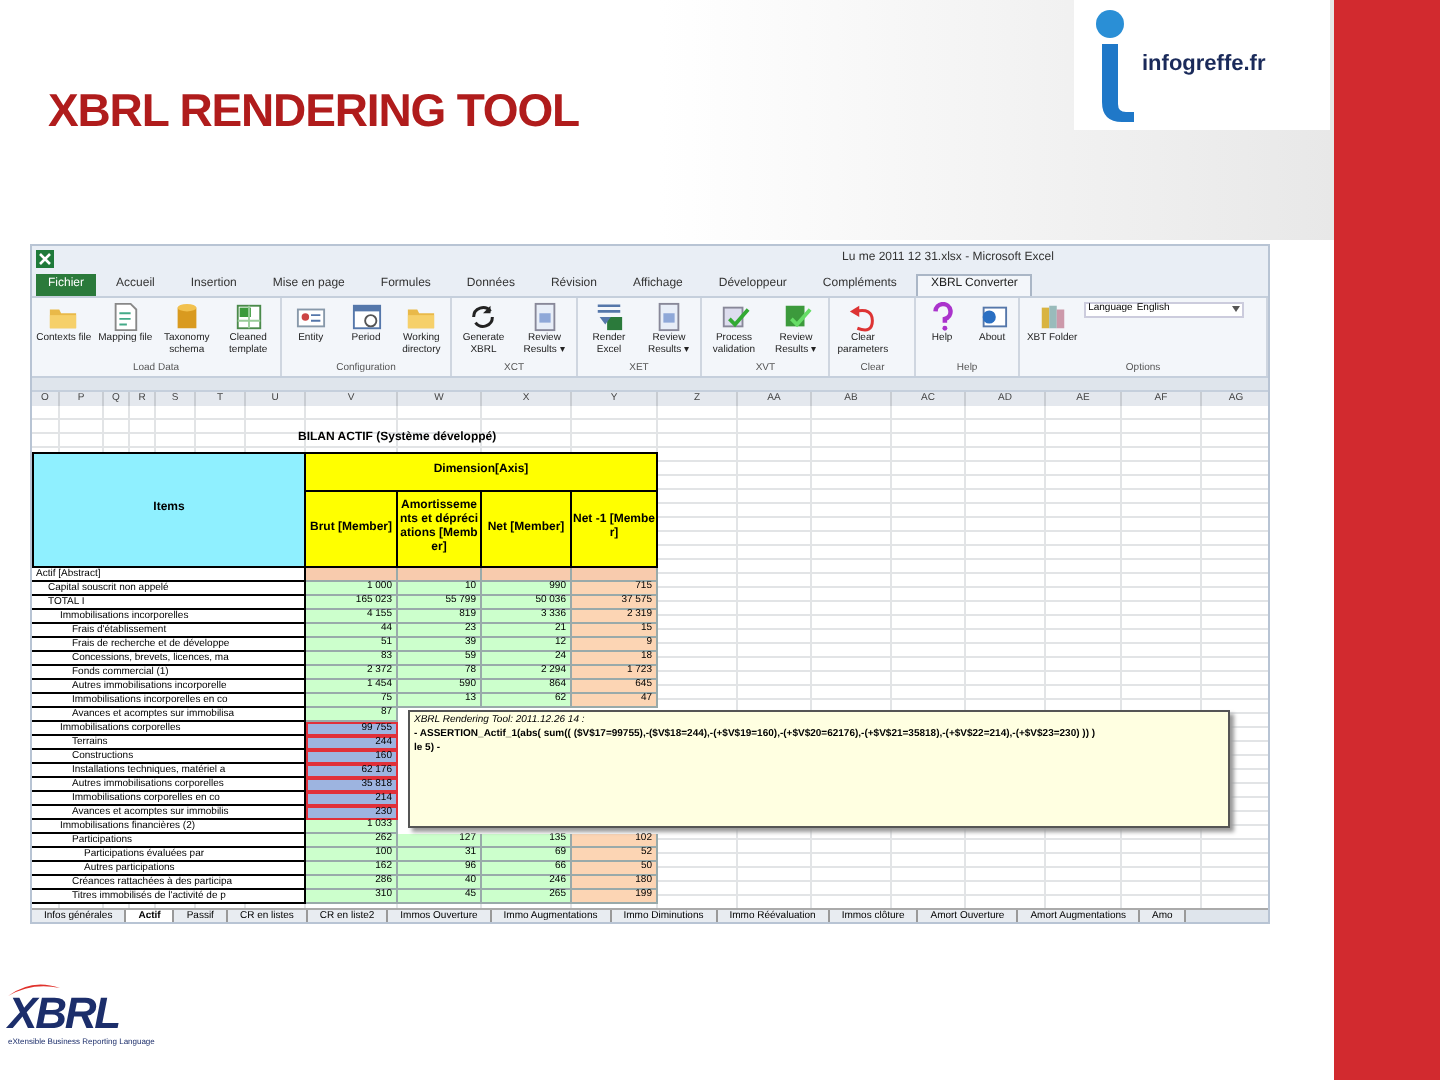 Image resolution: width=1440 pixels, height=1080 pixels. What do you see at coordinates (1236, 309) in the screenshot?
I see `caret-icon` at bounding box center [1236, 309].